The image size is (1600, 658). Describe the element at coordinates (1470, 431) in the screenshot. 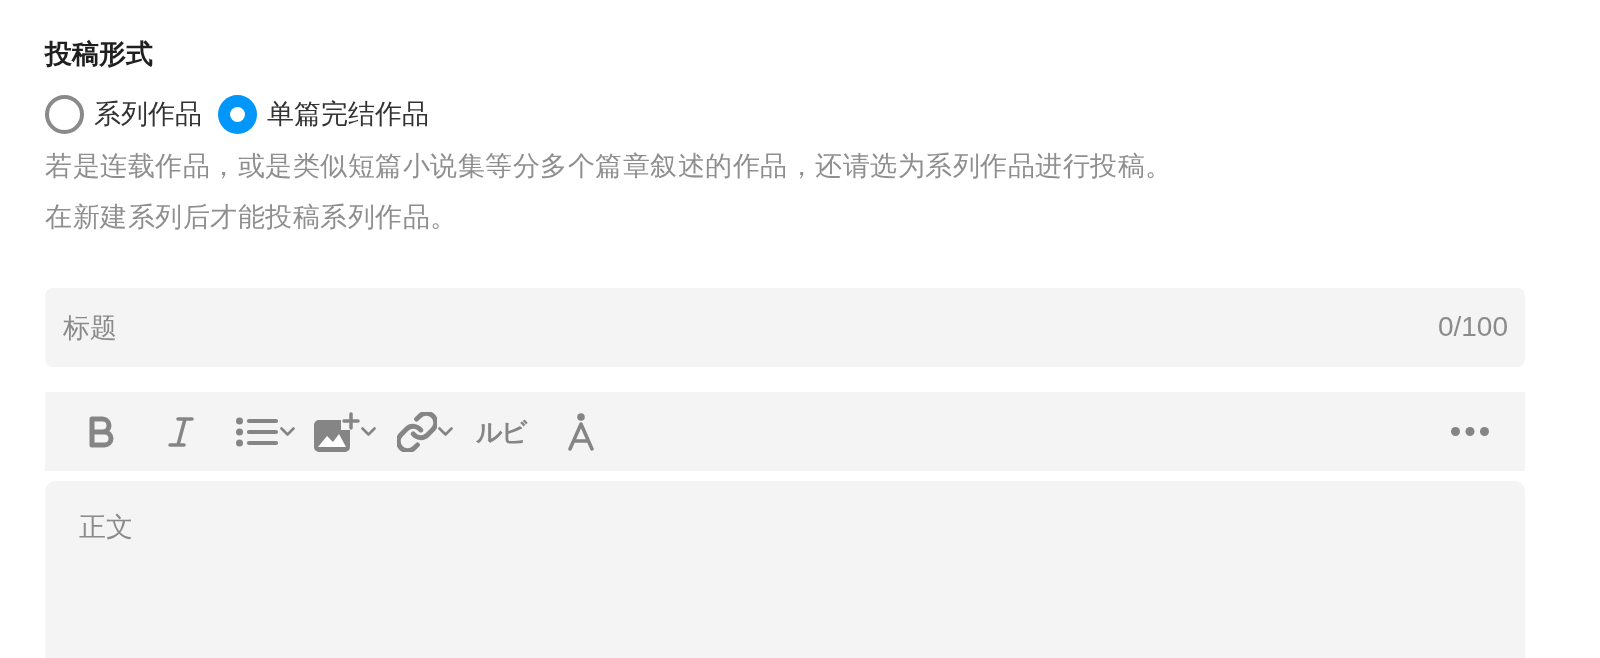

I see `more-icon` at that location.